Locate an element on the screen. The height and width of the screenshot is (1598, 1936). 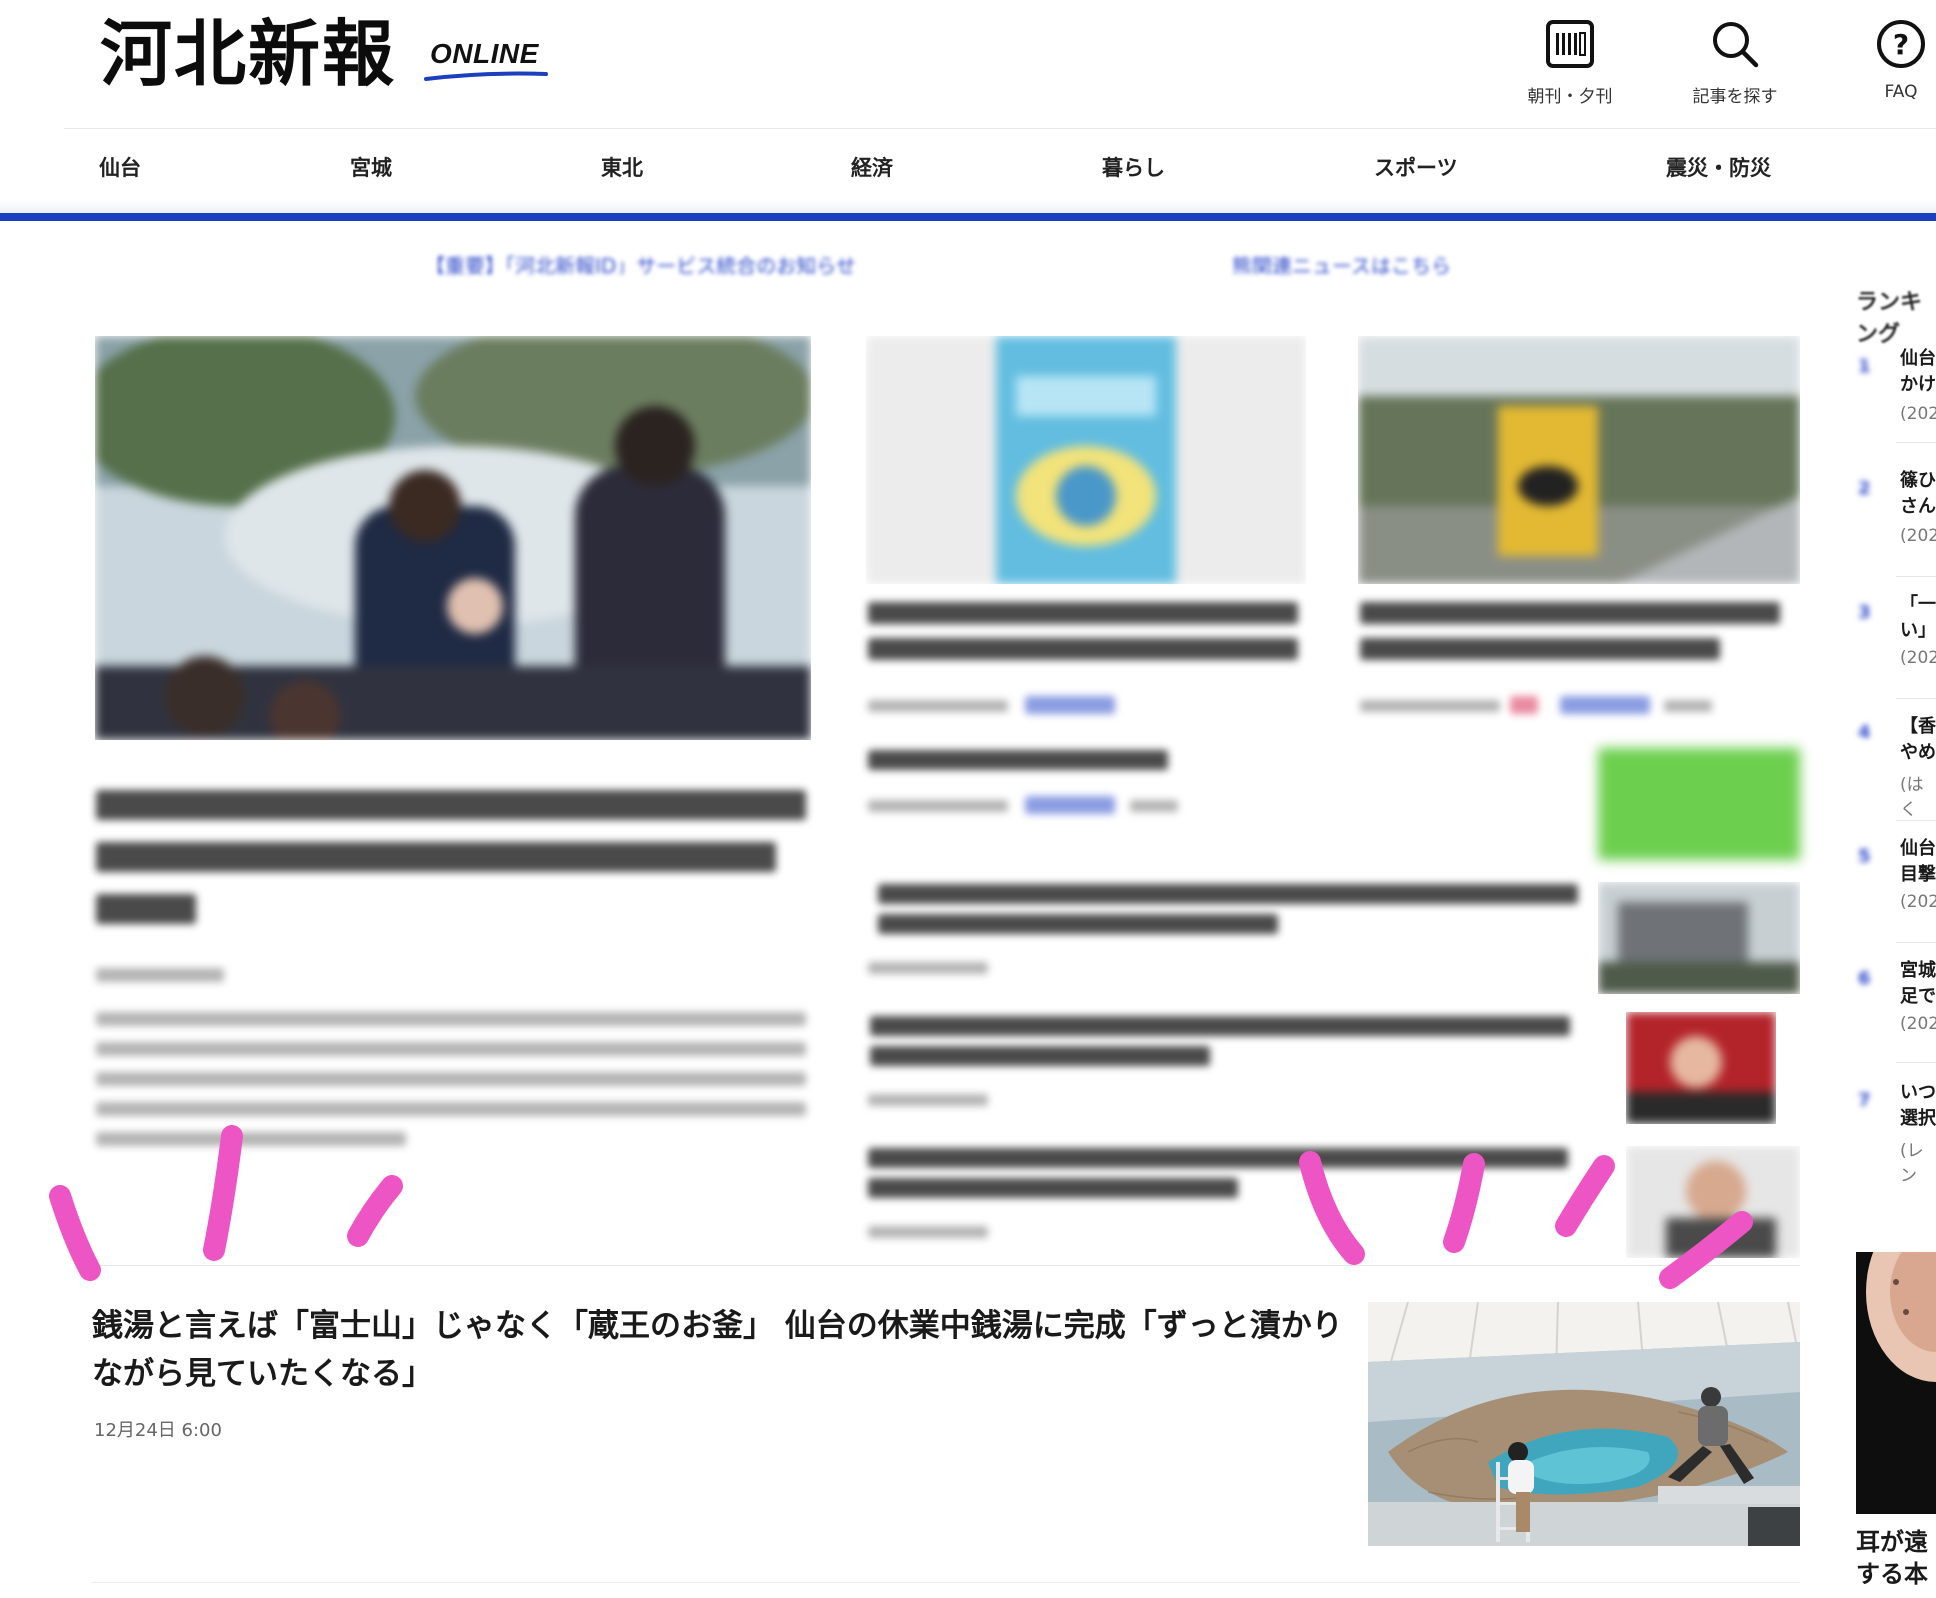
logo-swoosh is located at coordinates (486, 76).